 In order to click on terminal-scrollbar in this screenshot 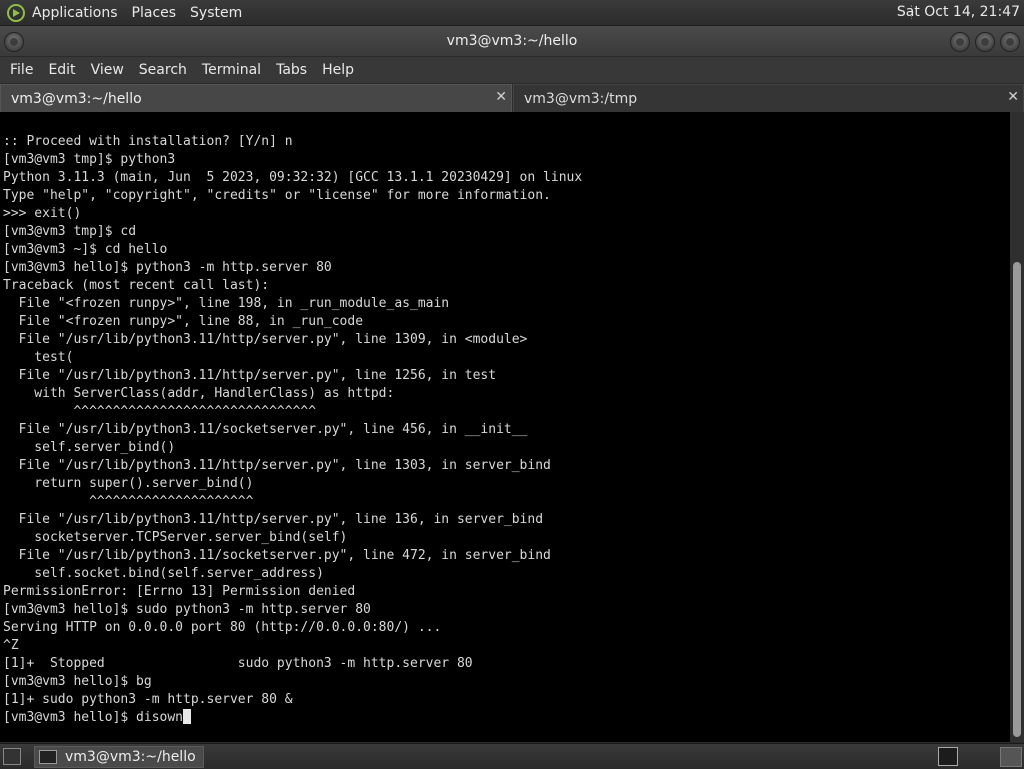, I will do `click(1017, 427)`.